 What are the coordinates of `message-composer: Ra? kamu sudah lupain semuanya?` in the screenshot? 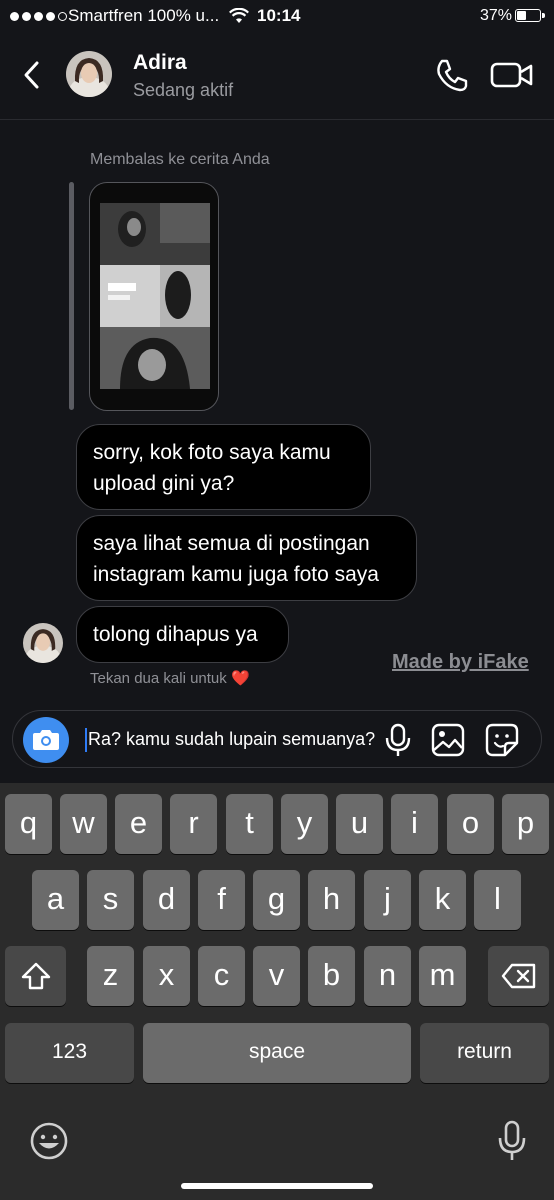 It's located at (277, 739).